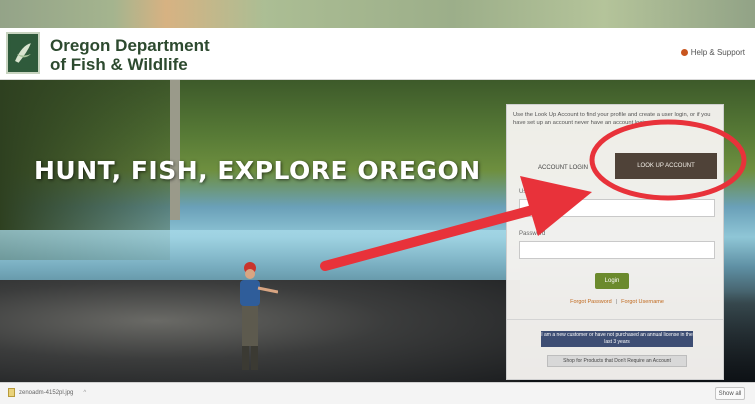 Image resolution: width=755 pixels, height=404 pixels. I want to click on panel-divider, so click(615, 319).